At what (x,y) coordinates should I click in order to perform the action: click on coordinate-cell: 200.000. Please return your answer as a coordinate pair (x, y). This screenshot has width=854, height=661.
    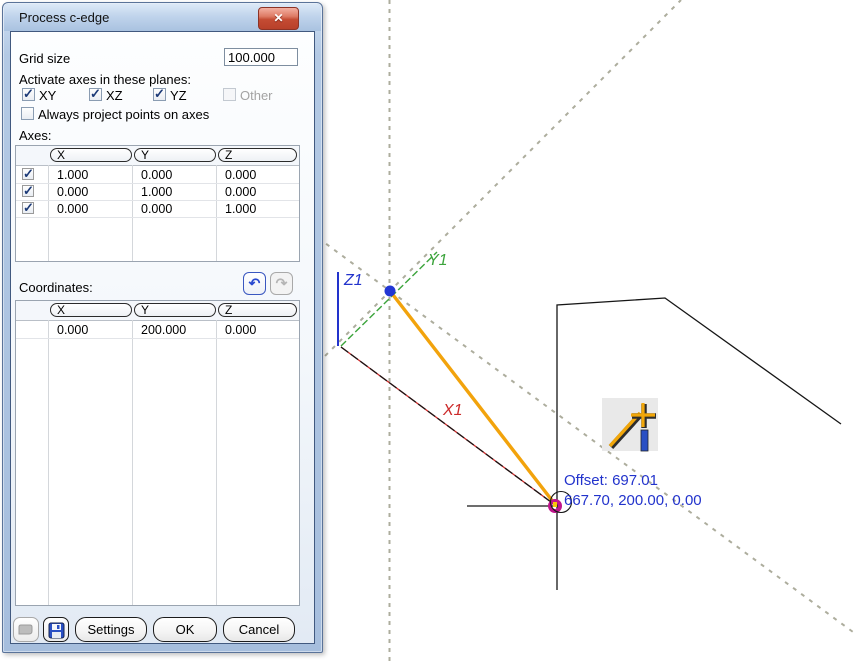
    Looking at the image, I should click on (163, 330).